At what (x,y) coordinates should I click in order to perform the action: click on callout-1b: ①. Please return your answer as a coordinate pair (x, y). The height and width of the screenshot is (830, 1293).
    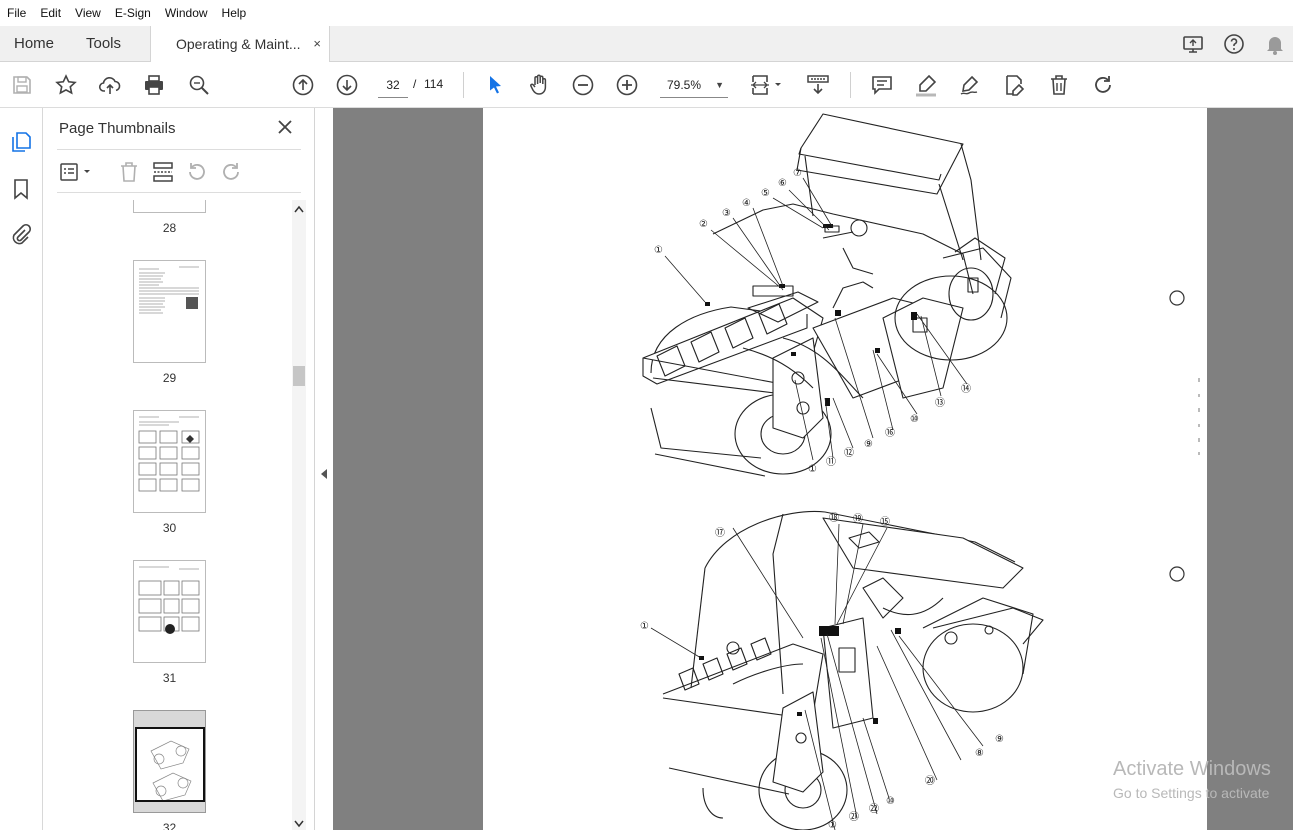
    Looking at the image, I should click on (812, 469).